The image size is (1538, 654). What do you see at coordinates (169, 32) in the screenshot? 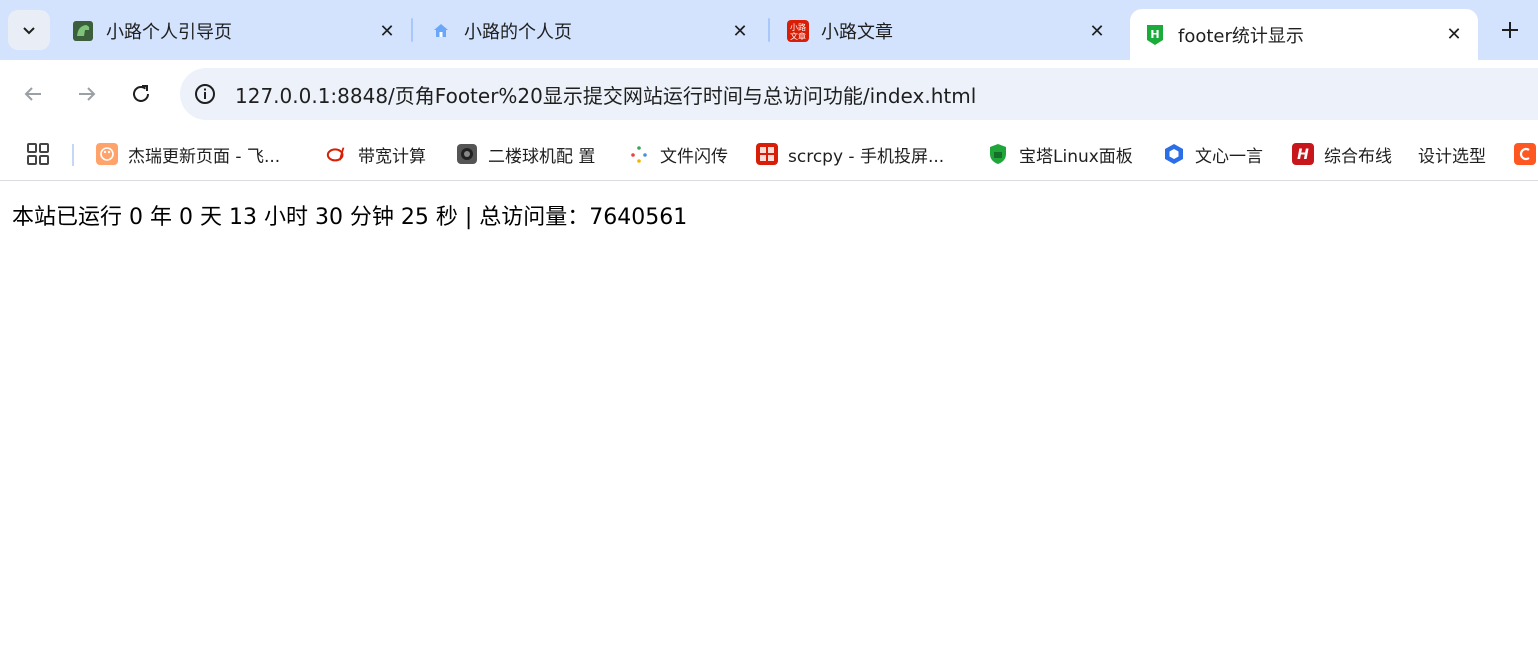
I see `tab-title: 小路个人引导页` at bounding box center [169, 32].